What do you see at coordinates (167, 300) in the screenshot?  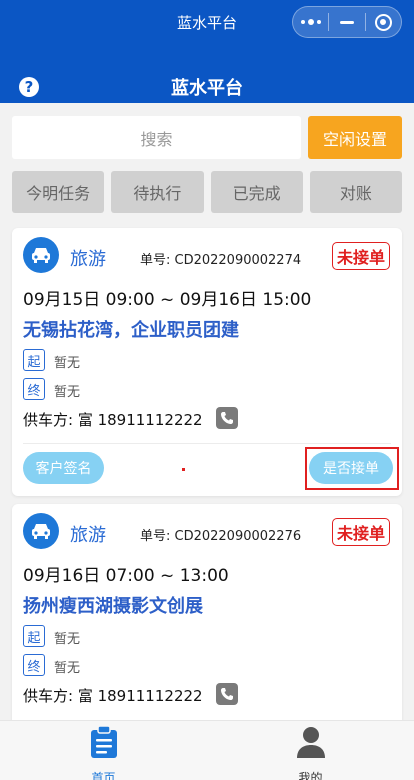 I see `time-range: 09月15日 09:00 ~ 09月16日 15:00` at bounding box center [167, 300].